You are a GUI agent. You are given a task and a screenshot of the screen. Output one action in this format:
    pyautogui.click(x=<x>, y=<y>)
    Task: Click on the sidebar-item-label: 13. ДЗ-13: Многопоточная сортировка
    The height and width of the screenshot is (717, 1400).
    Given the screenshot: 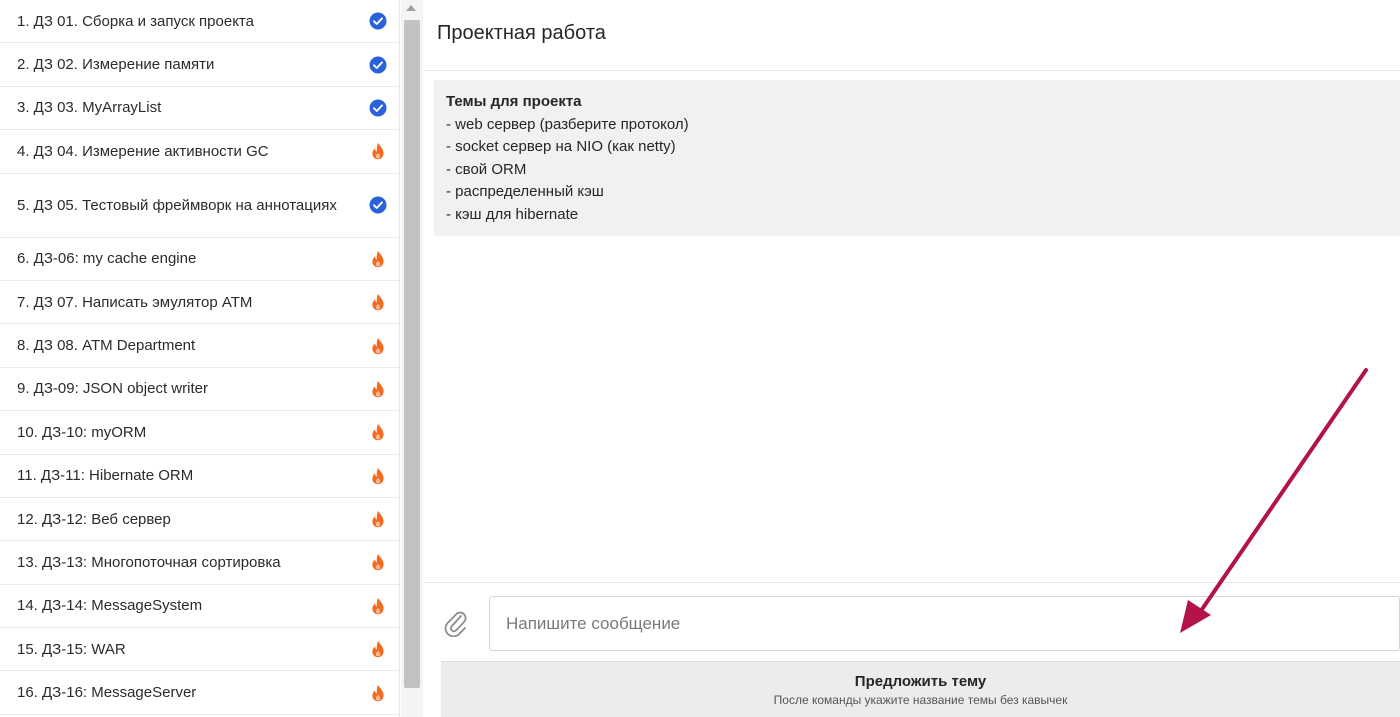 What is the action you would take?
    pyautogui.click(x=149, y=562)
    